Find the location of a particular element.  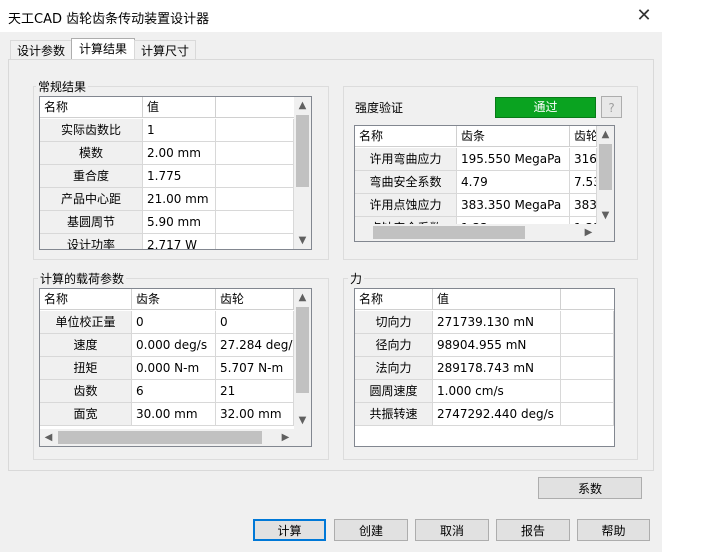

row-value: 289178.743 mN is located at coordinates (497, 368).